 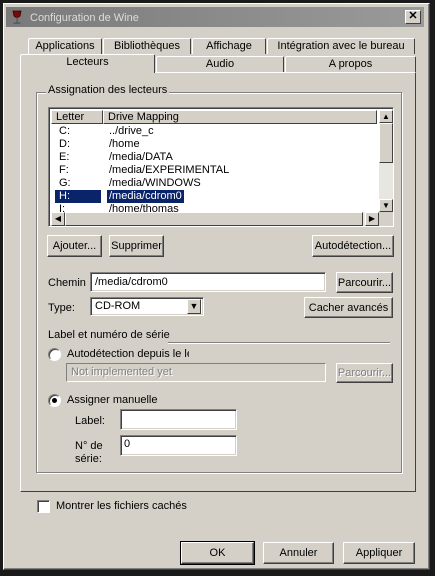 What do you see at coordinates (84, 18) in the screenshot?
I see `window-title: Configuration de Wine` at bounding box center [84, 18].